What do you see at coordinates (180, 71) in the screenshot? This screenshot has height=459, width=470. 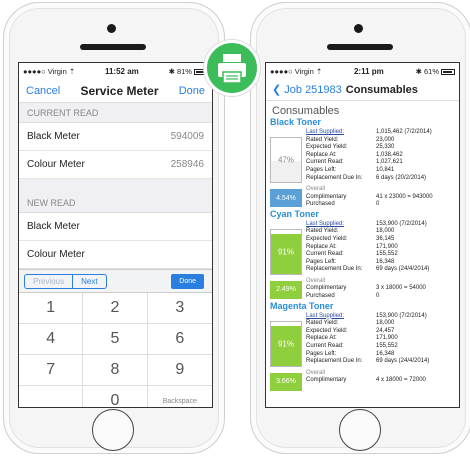 I see `battery-label: ✱ 81%` at bounding box center [180, 71].